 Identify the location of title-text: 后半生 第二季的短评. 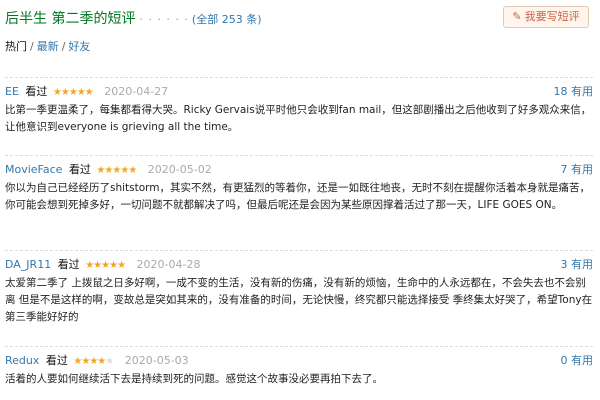
(70, 19).